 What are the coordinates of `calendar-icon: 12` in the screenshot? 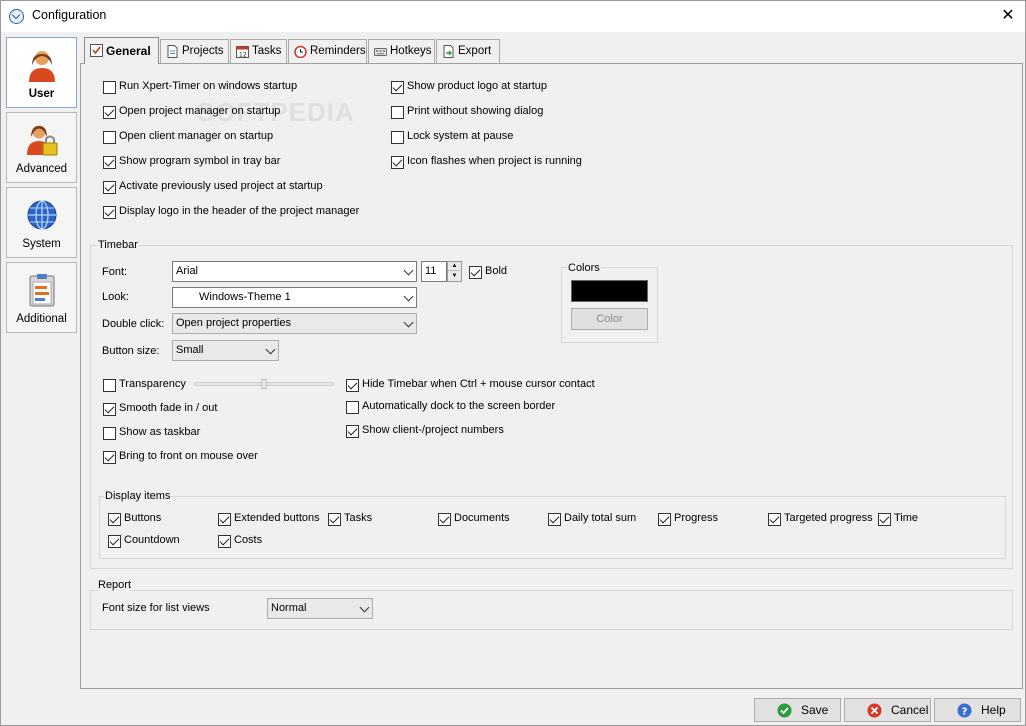 It's located at (242, 52).